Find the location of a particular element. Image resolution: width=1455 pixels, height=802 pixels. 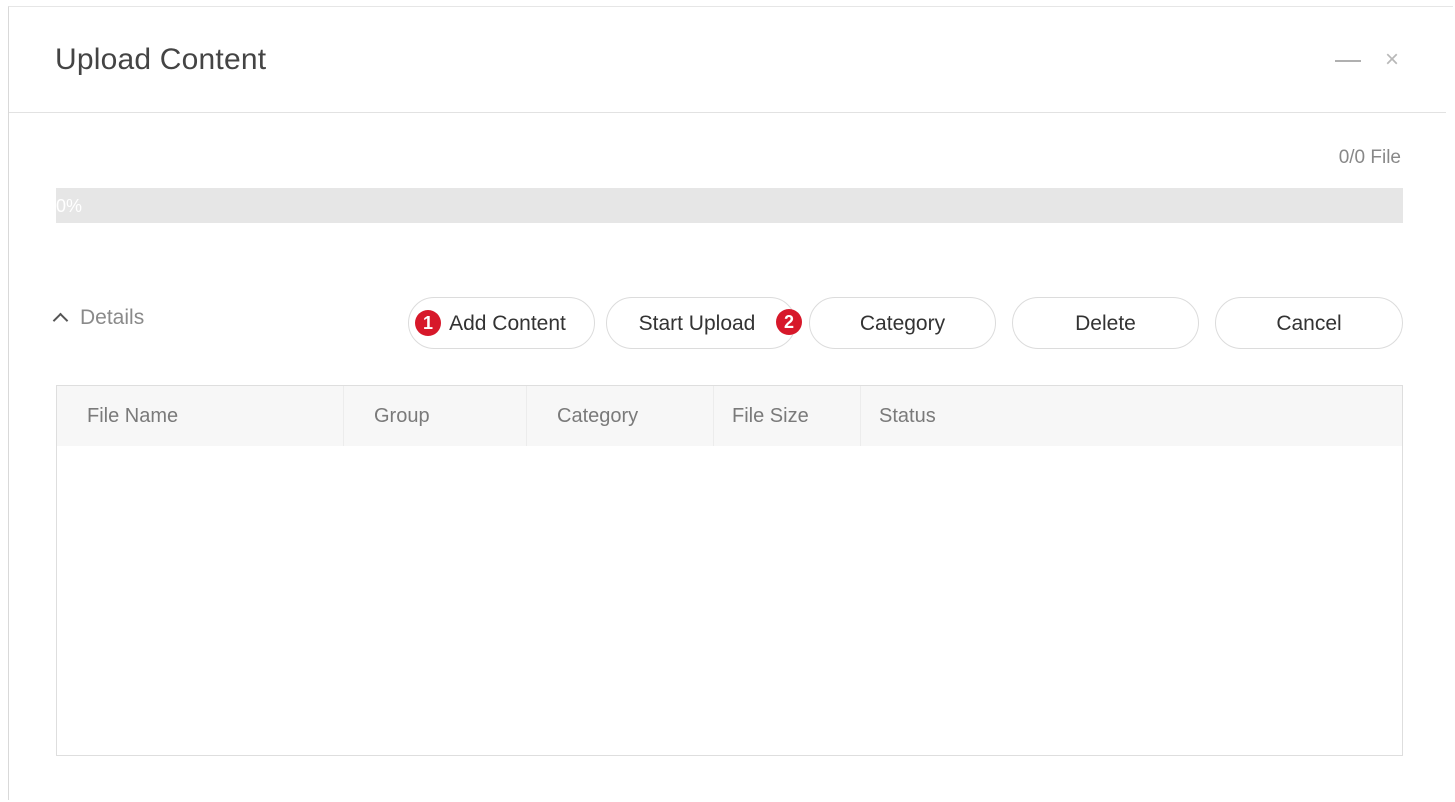

details-label: Details is located at coordinates (112, 317).